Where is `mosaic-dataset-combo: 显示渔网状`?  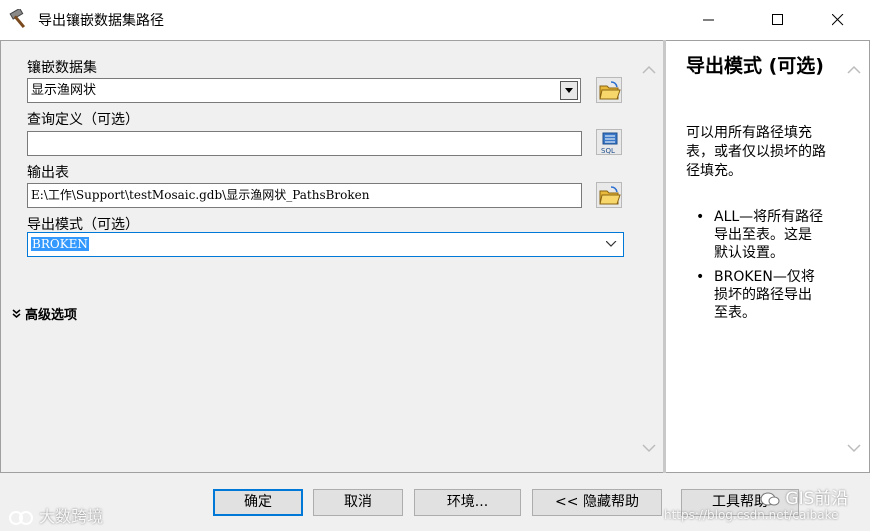
mosaic-dataset-combo: 显示渔网状 is located at coordinates (304, 90).